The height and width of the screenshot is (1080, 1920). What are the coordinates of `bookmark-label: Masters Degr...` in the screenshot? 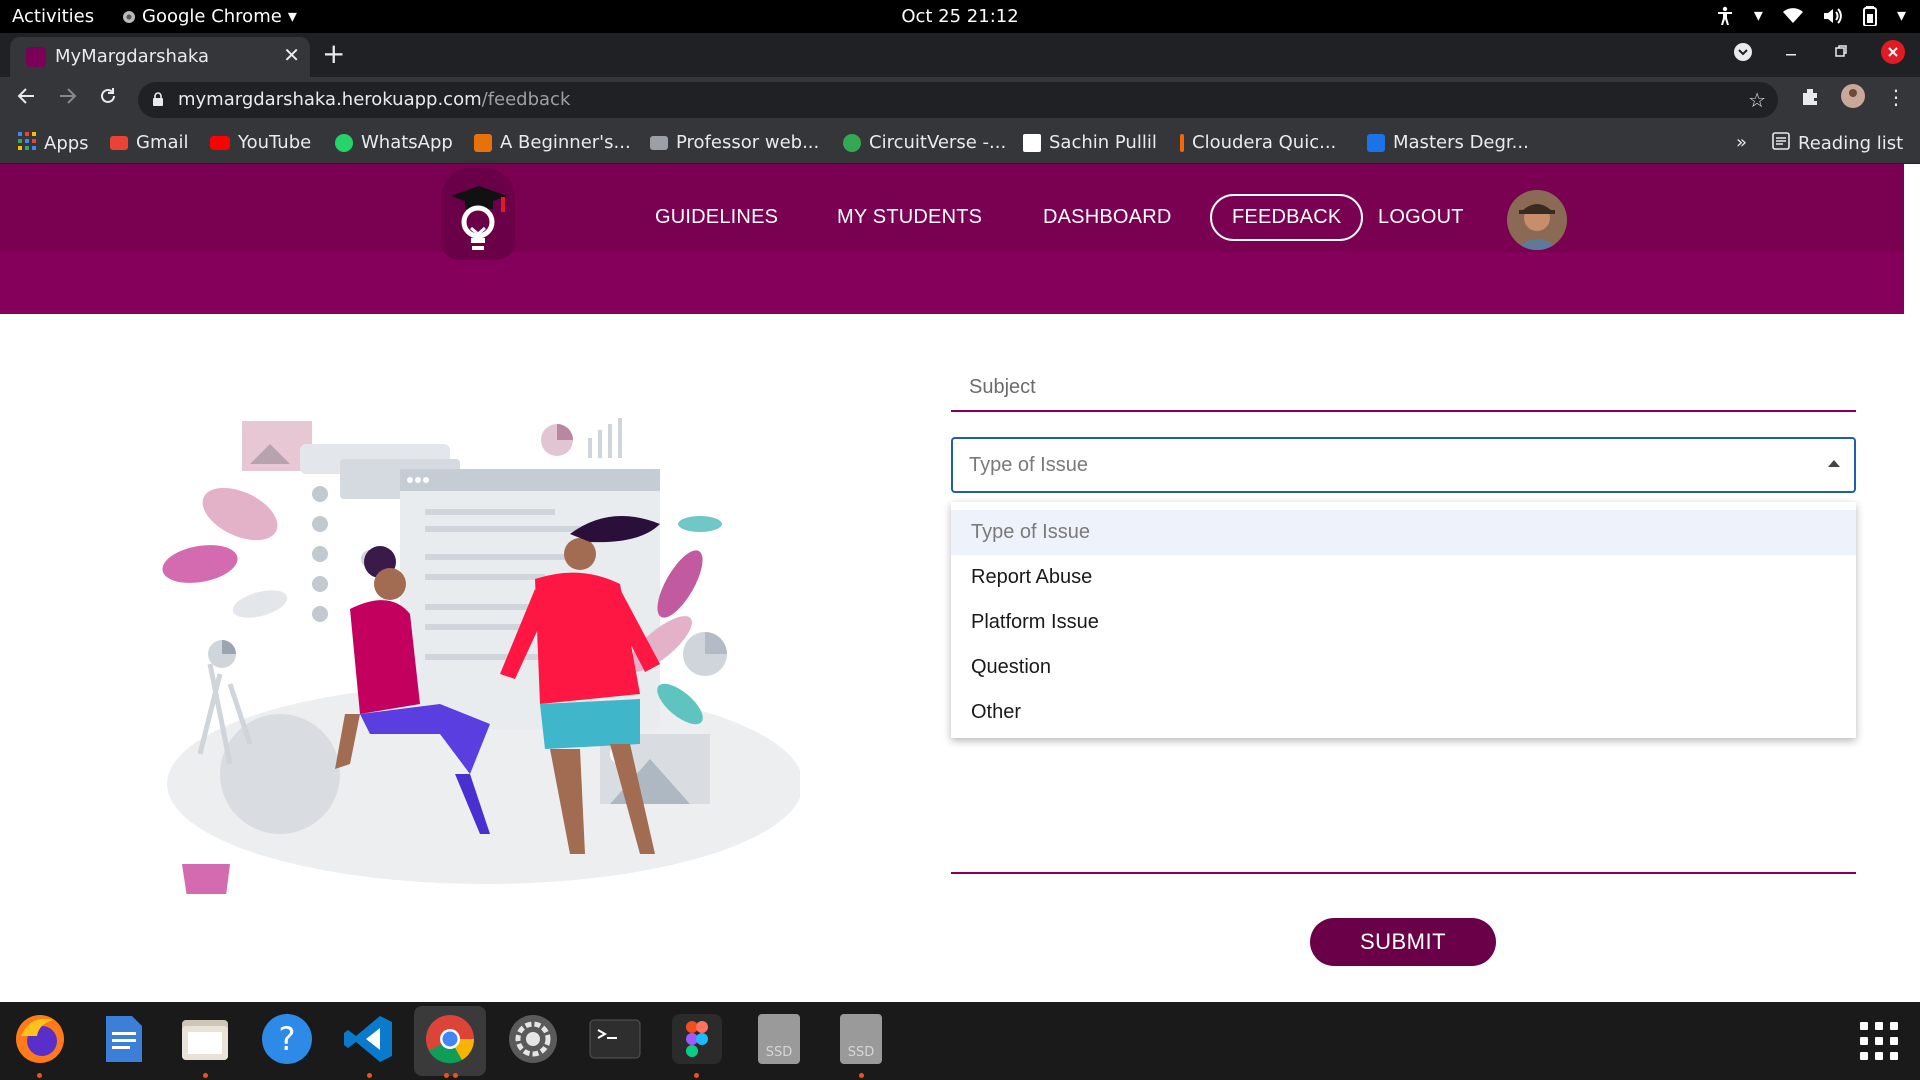 It's located at (1461, 142).